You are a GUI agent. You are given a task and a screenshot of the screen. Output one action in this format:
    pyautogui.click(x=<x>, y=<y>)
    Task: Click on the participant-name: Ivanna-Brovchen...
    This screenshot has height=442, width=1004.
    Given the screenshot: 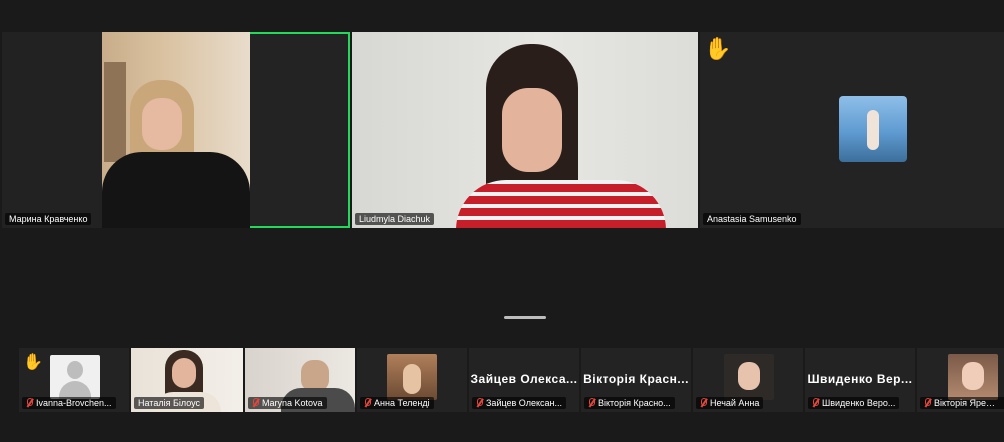 What is the action you would take?
    pyautogui.click(x=69, y=403)
    